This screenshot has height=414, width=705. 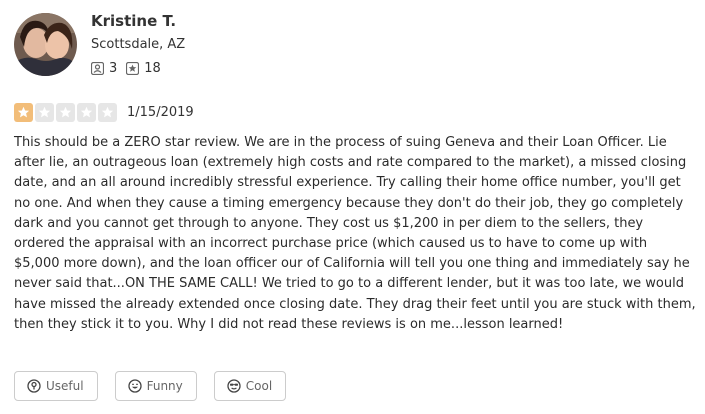 I want to click on cool-label: Cool, so click(x=259, y=386).